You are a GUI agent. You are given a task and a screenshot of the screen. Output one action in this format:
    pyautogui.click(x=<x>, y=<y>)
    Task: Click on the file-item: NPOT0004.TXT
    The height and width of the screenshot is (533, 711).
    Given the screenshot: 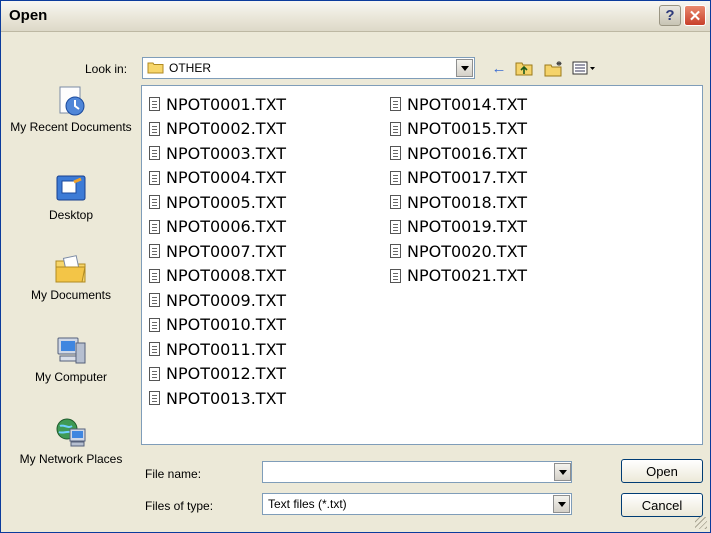 What is the action you would take?
    pyautogui.click(x=217, y=178)
    